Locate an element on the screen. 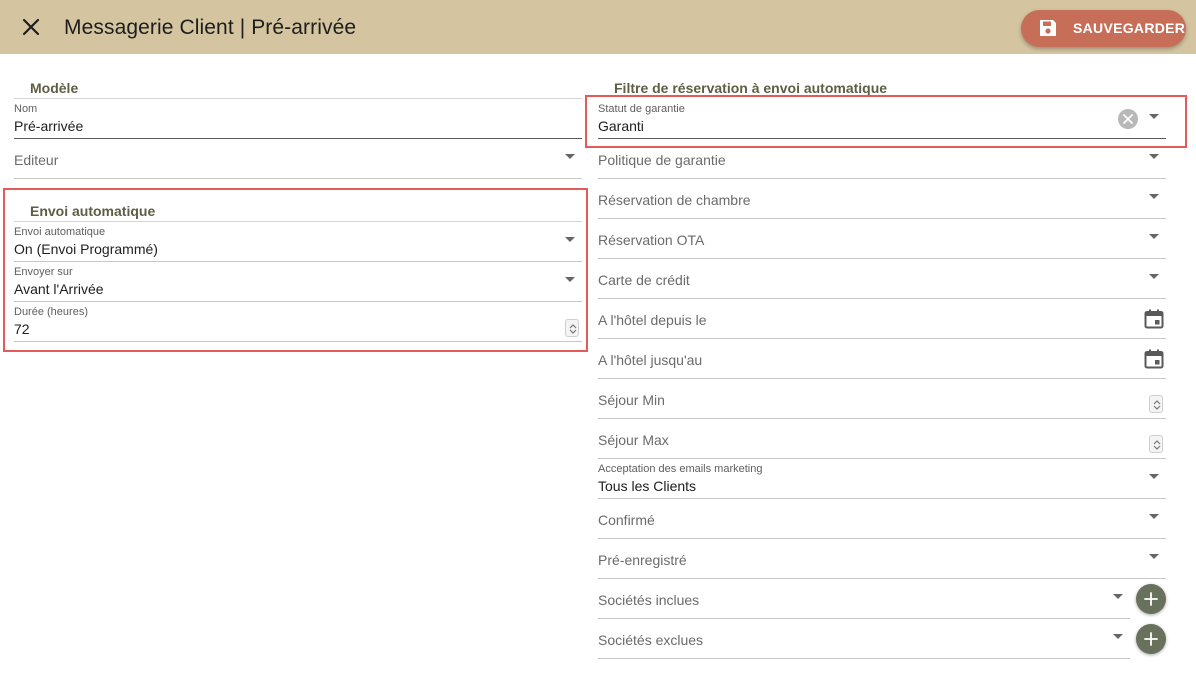  nom-value: Pré-arrivée is located at coordinates (49, 126).